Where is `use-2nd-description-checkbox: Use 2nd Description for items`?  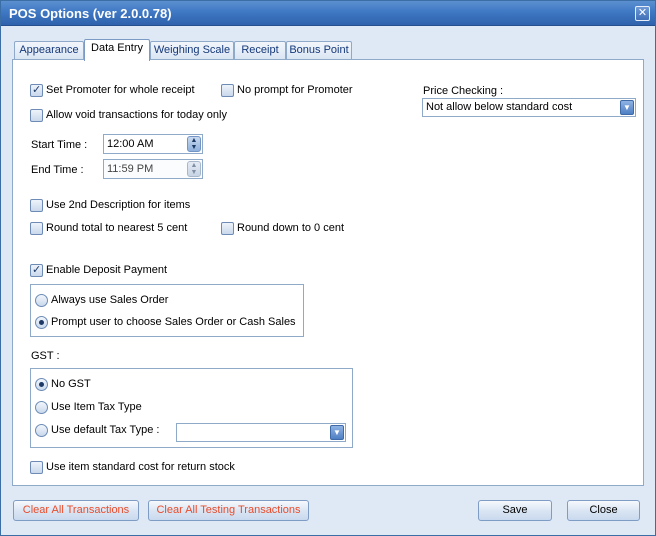 use-2nd-description-checkbox: Use 2nd Description for items is located at coordinates (110, 205).